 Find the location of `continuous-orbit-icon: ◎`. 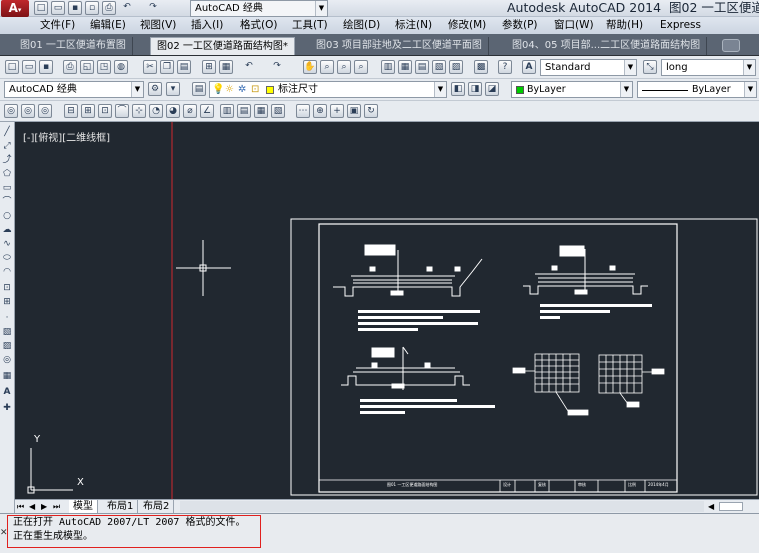

continuous-orbit-icon: ◎ is located at coordinates (45, 111).